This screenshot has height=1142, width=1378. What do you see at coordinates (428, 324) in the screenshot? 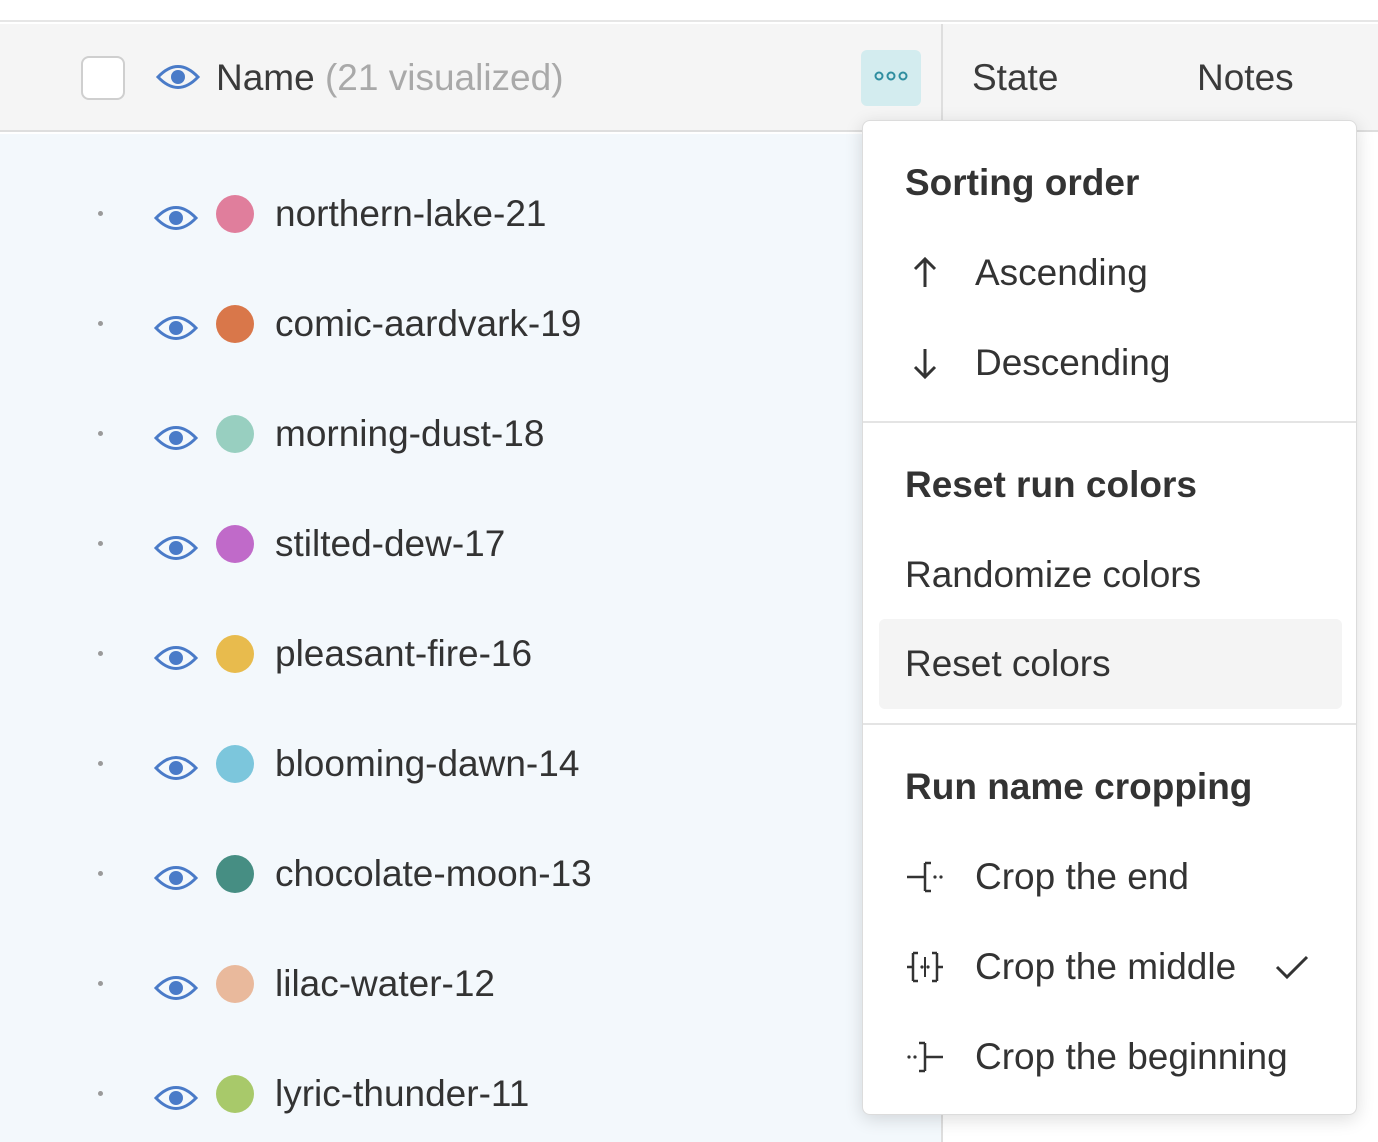
I see `run-name: comic-aardvark-19` at bounding box center [428, 324].